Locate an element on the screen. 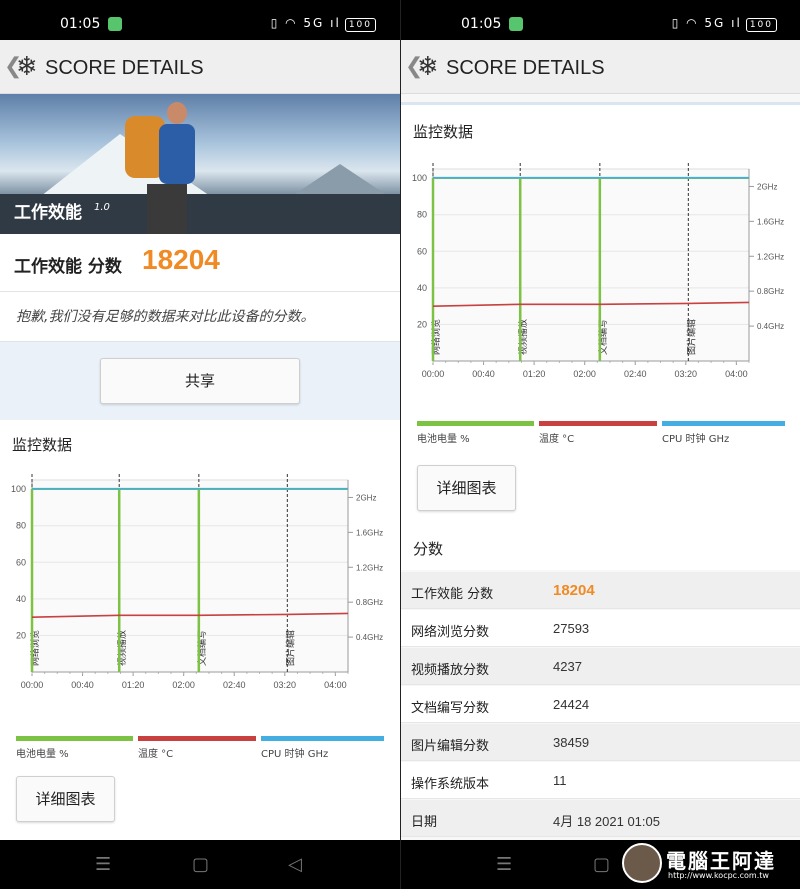 Image resolution: width=800 pixels, height=889 pixels. battery-icon: 100 is located at coordinates (360, 25).